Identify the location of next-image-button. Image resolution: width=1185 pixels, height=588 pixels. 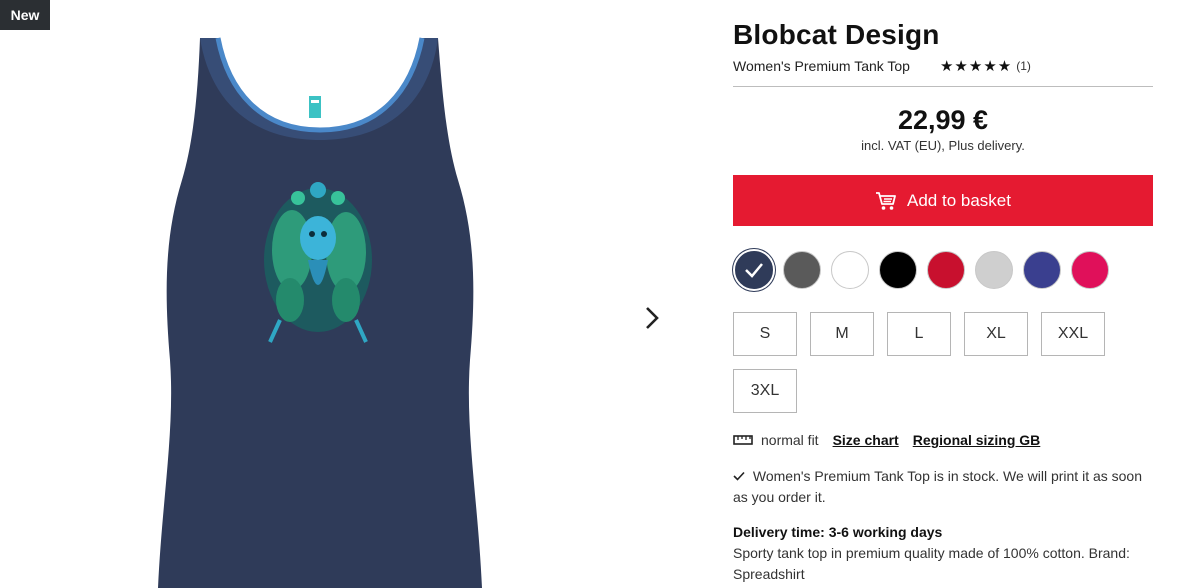
(652, 318).